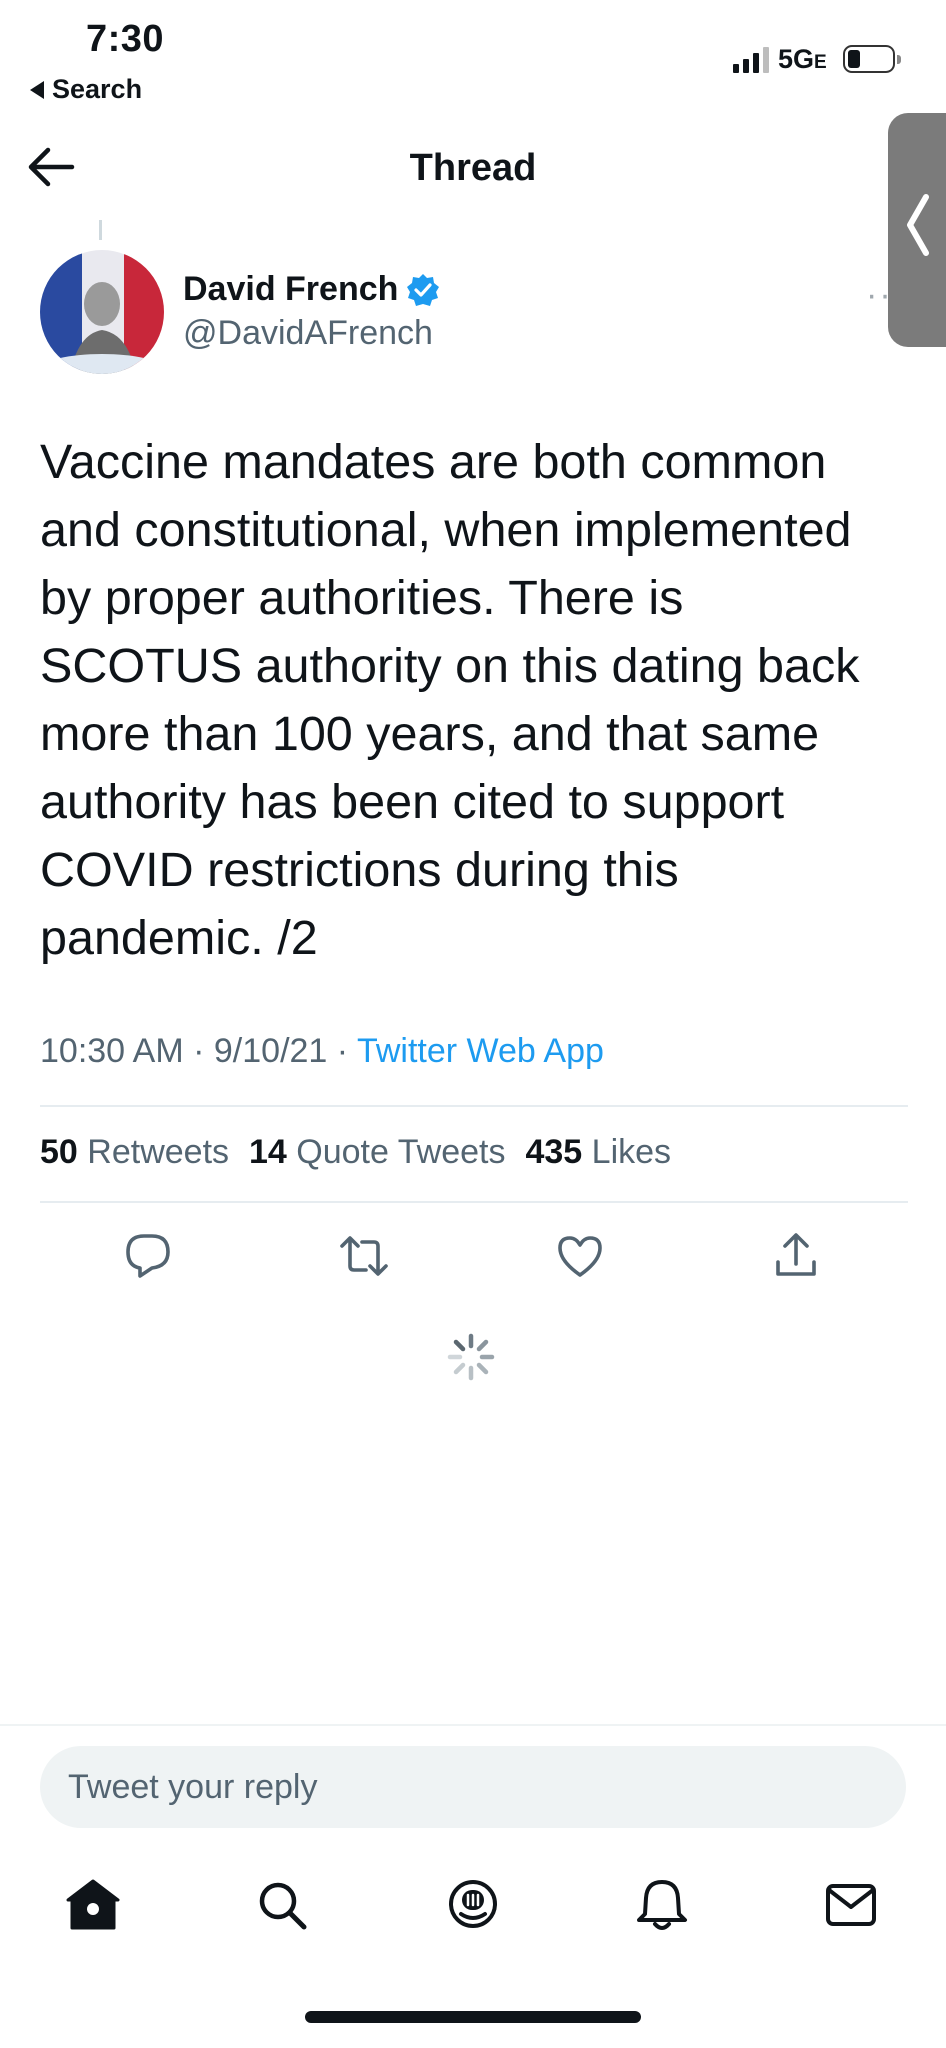  I want to click on quote-tweets-stat: 14 Quote Tweets, so click(377, 1152).